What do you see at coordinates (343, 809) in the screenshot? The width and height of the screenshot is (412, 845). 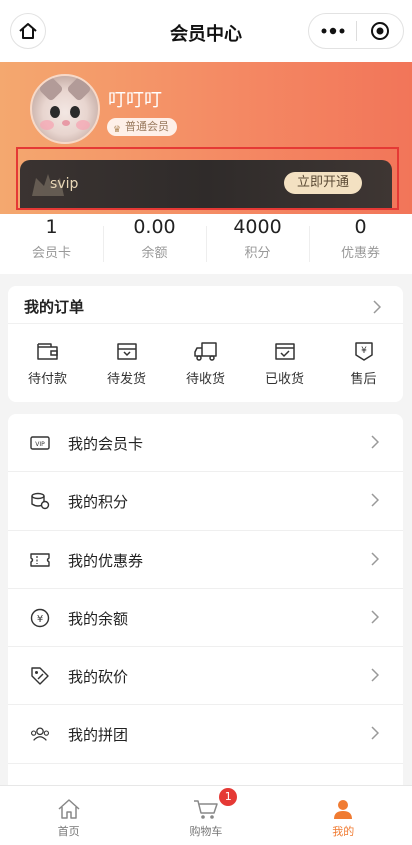 I see `user-icon` at bounding box center [343, 809].